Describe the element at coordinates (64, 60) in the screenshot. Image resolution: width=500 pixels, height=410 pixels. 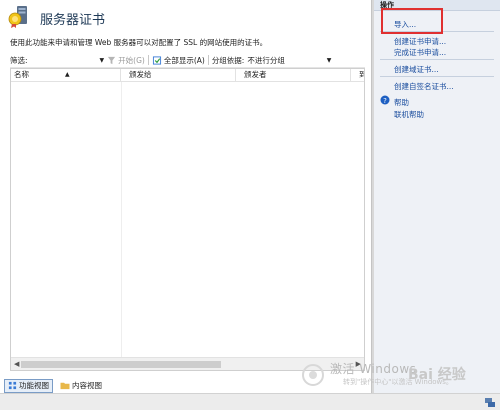
I see `filter-input` at that location.